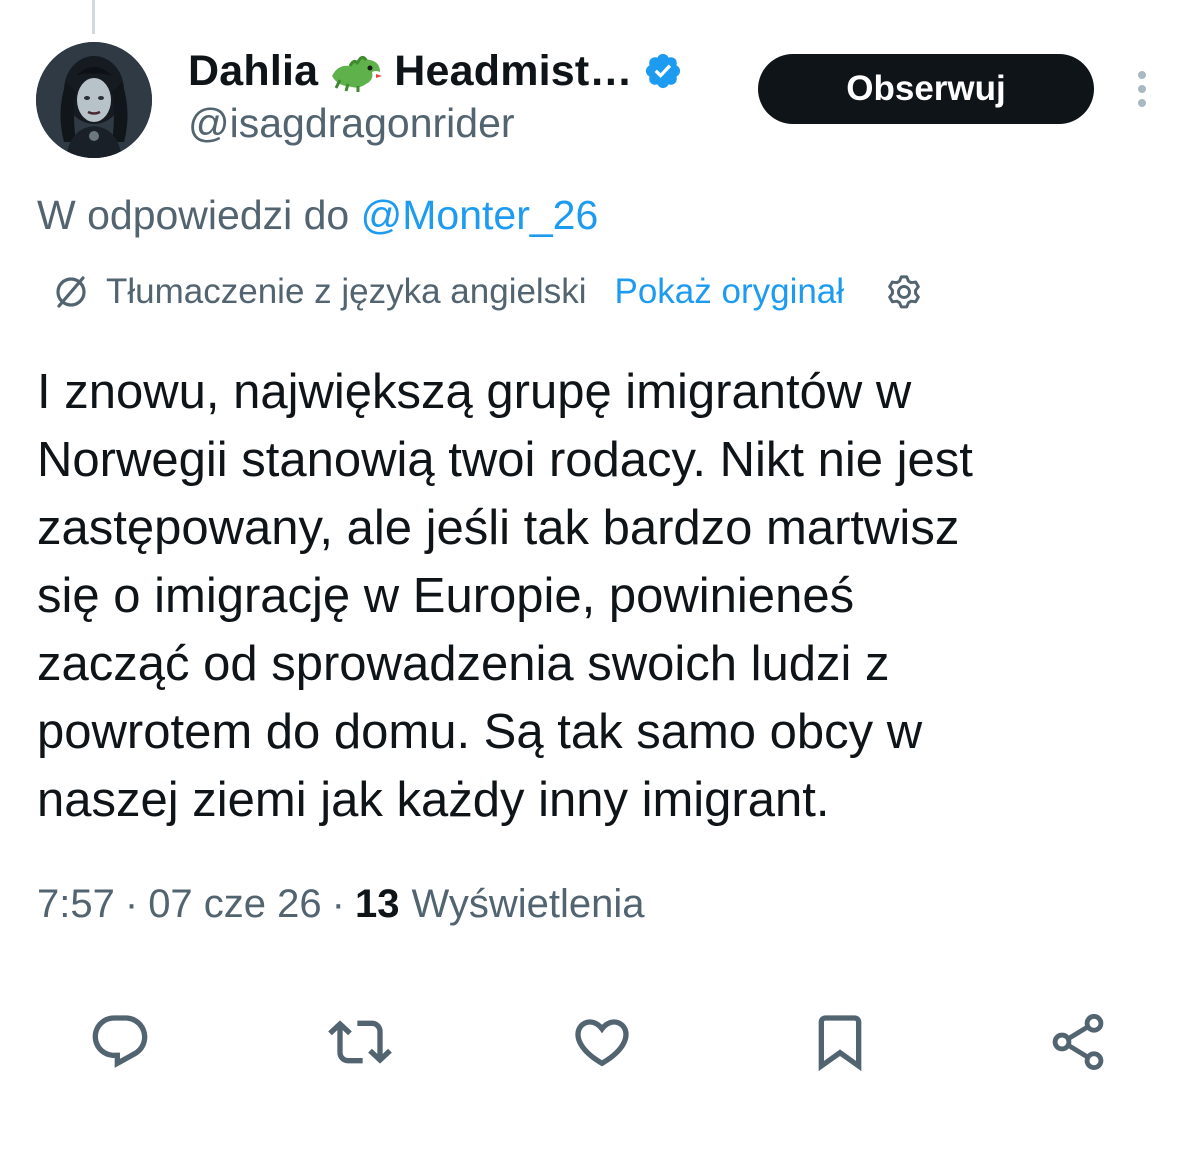  Describe the element at coordinates (1142, 89) in the screenshot. I see `more-vertical-icon` at that location.